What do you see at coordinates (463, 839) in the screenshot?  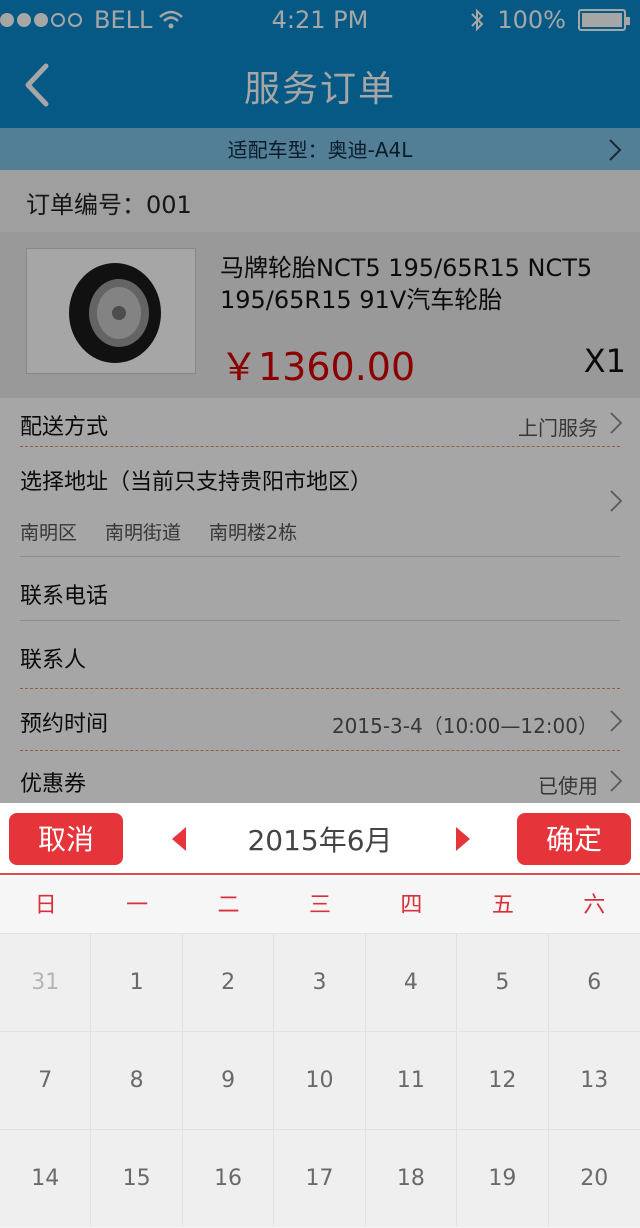 I see `next-month-icon` at bounding box center [463, 839].